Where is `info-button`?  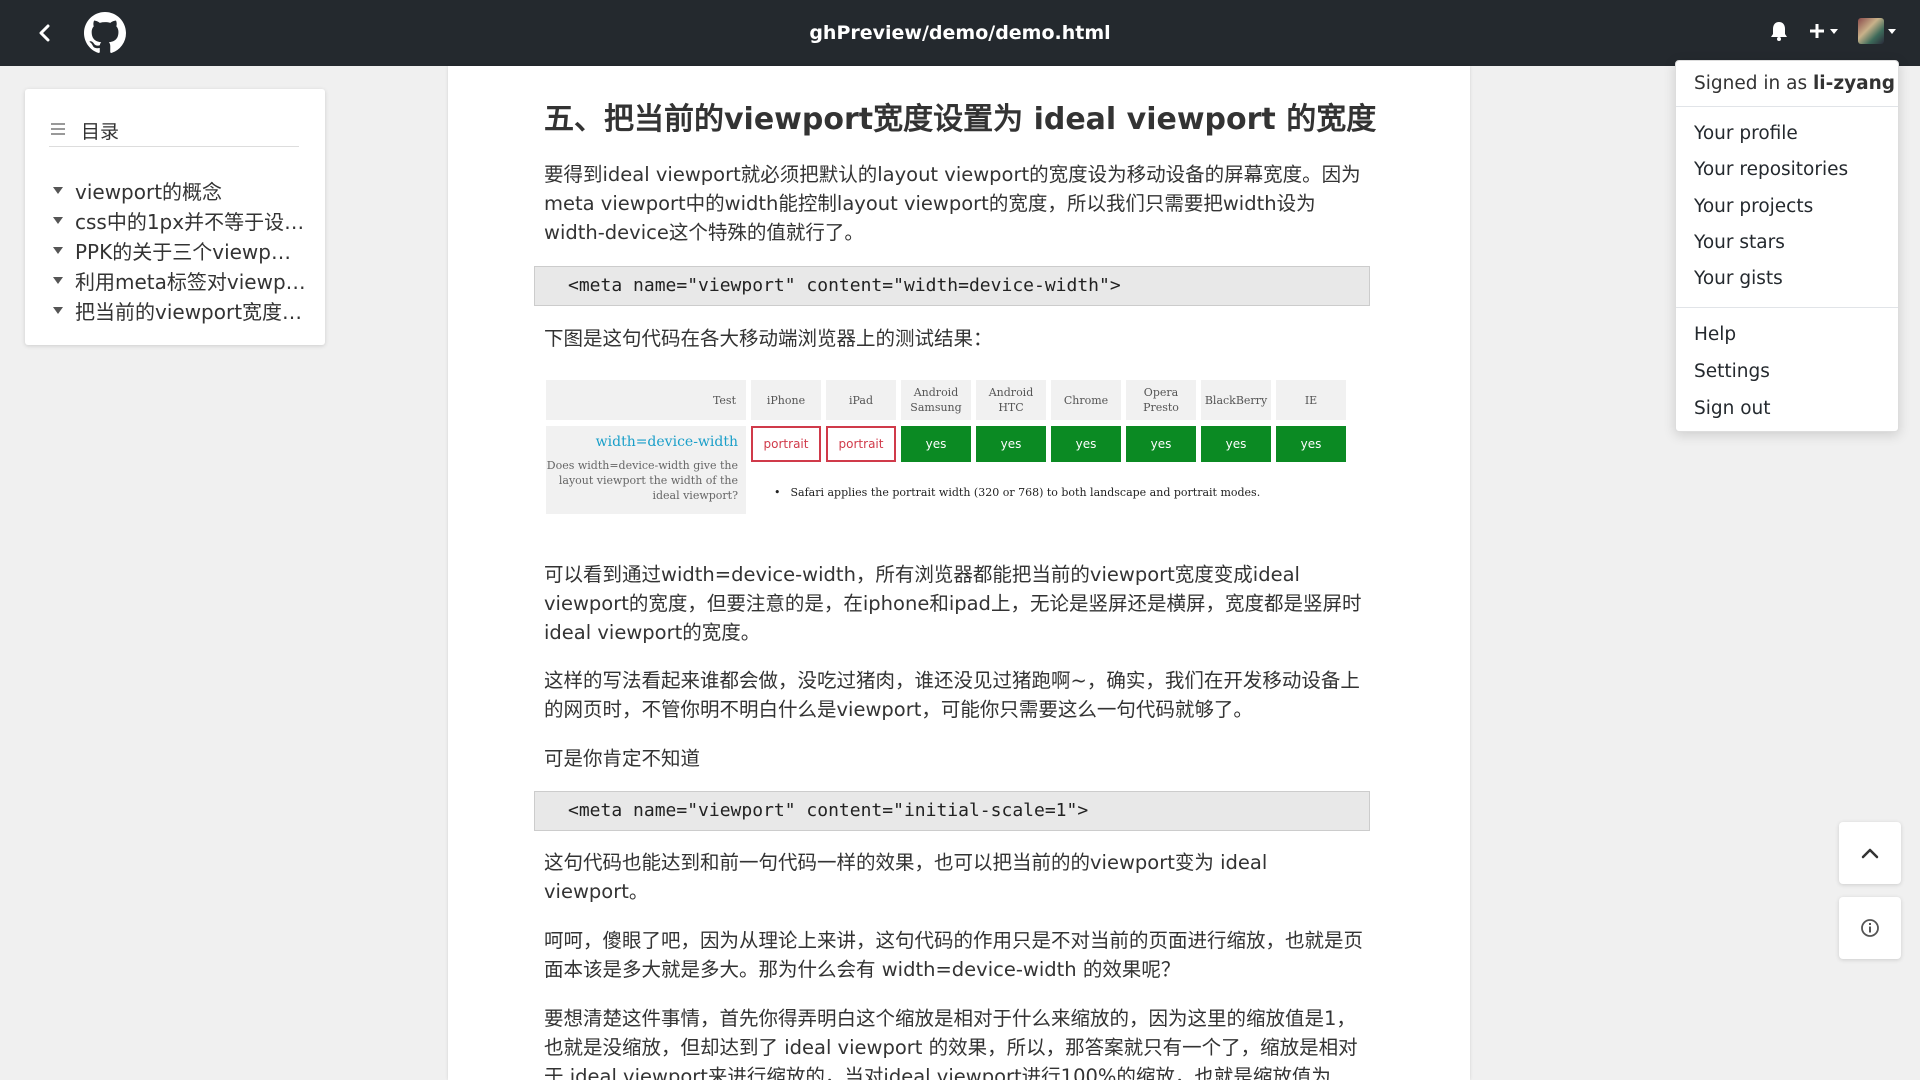
info-button is located at coordinates (1870, 928).